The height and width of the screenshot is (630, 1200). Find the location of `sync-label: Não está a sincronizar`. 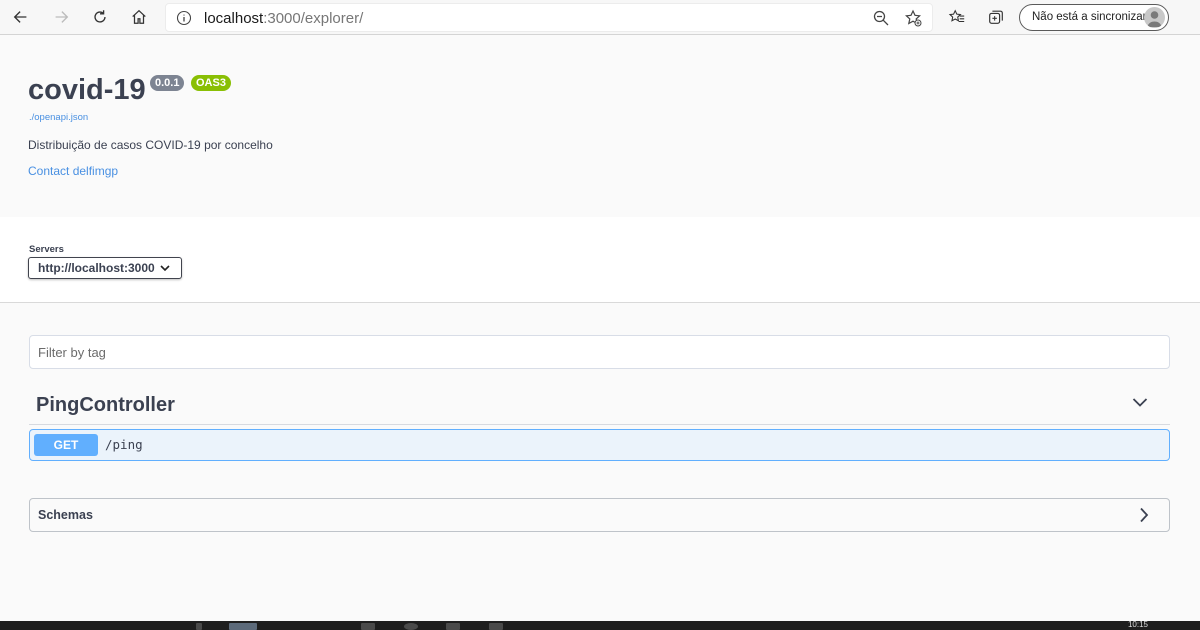

sync-label: Não está a sincronizar is located at coordinates (1089, 17).